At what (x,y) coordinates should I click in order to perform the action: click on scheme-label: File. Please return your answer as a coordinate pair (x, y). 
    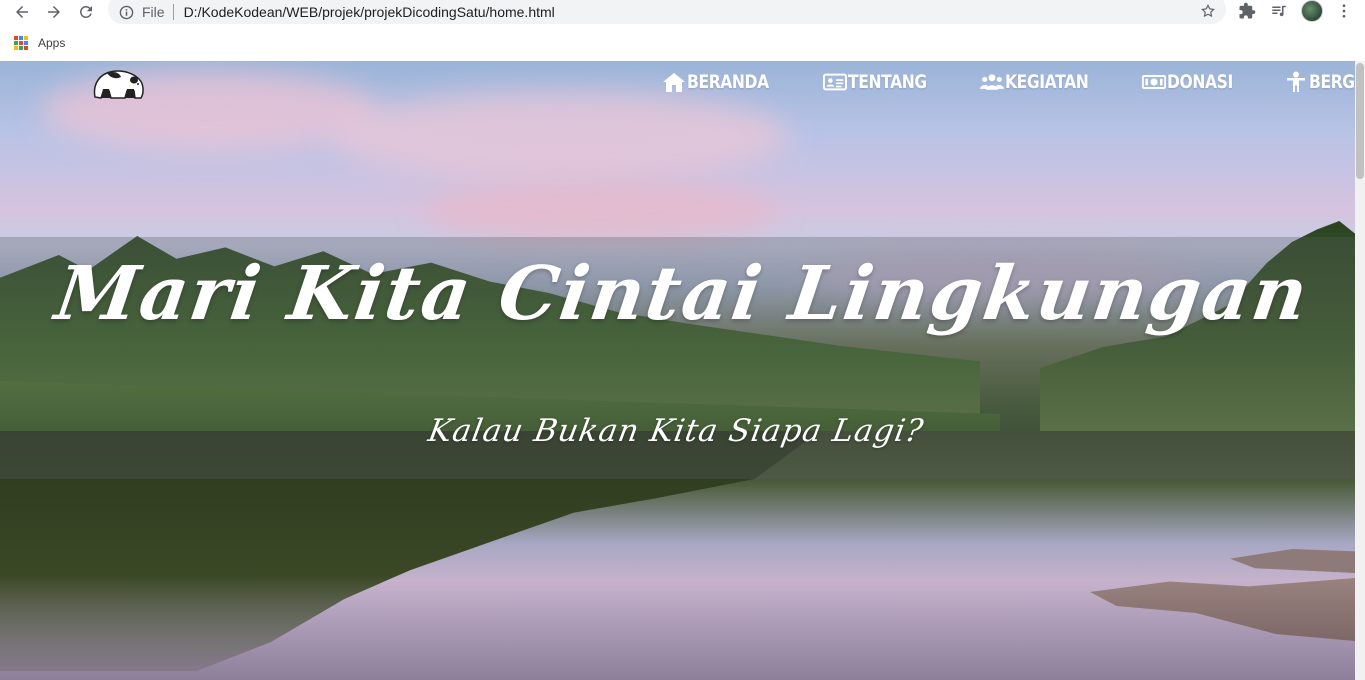
    Looking at the image, I should click on (153, 12).